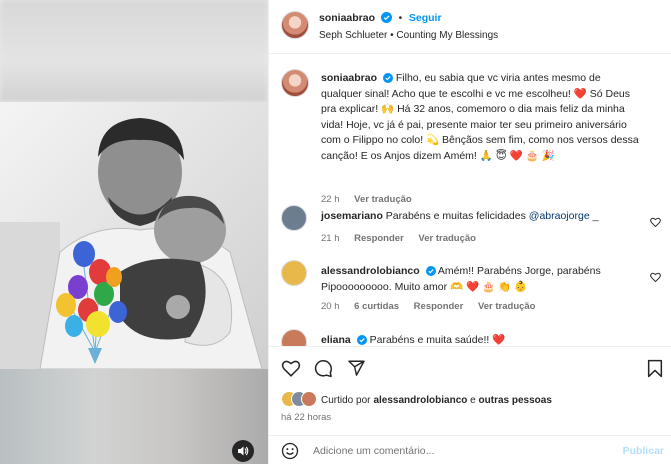  Describe the element at coordinates (347, 18) in the screenshot. I see `author-username: soniaabrao` at that location.